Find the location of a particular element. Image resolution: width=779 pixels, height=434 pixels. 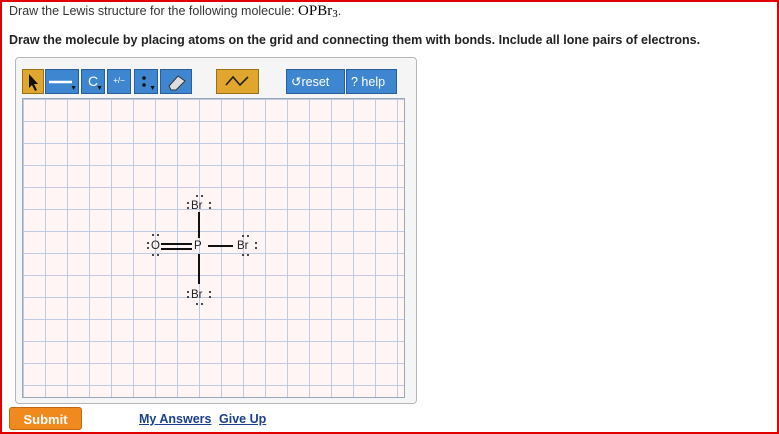

eraser-tool-button is located at coordinates (176, 81).